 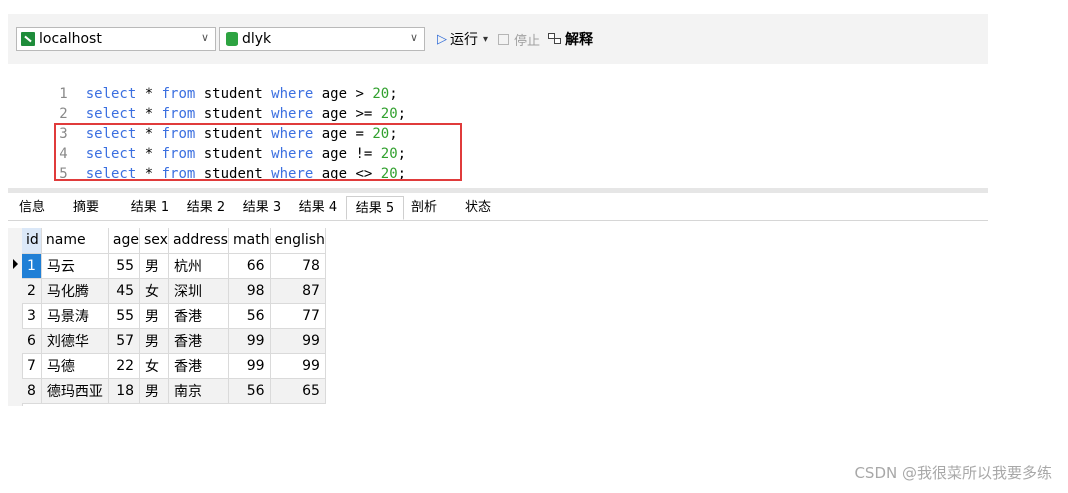 I want to click on tab-profile: 剖析, so click(x=424, y=208).